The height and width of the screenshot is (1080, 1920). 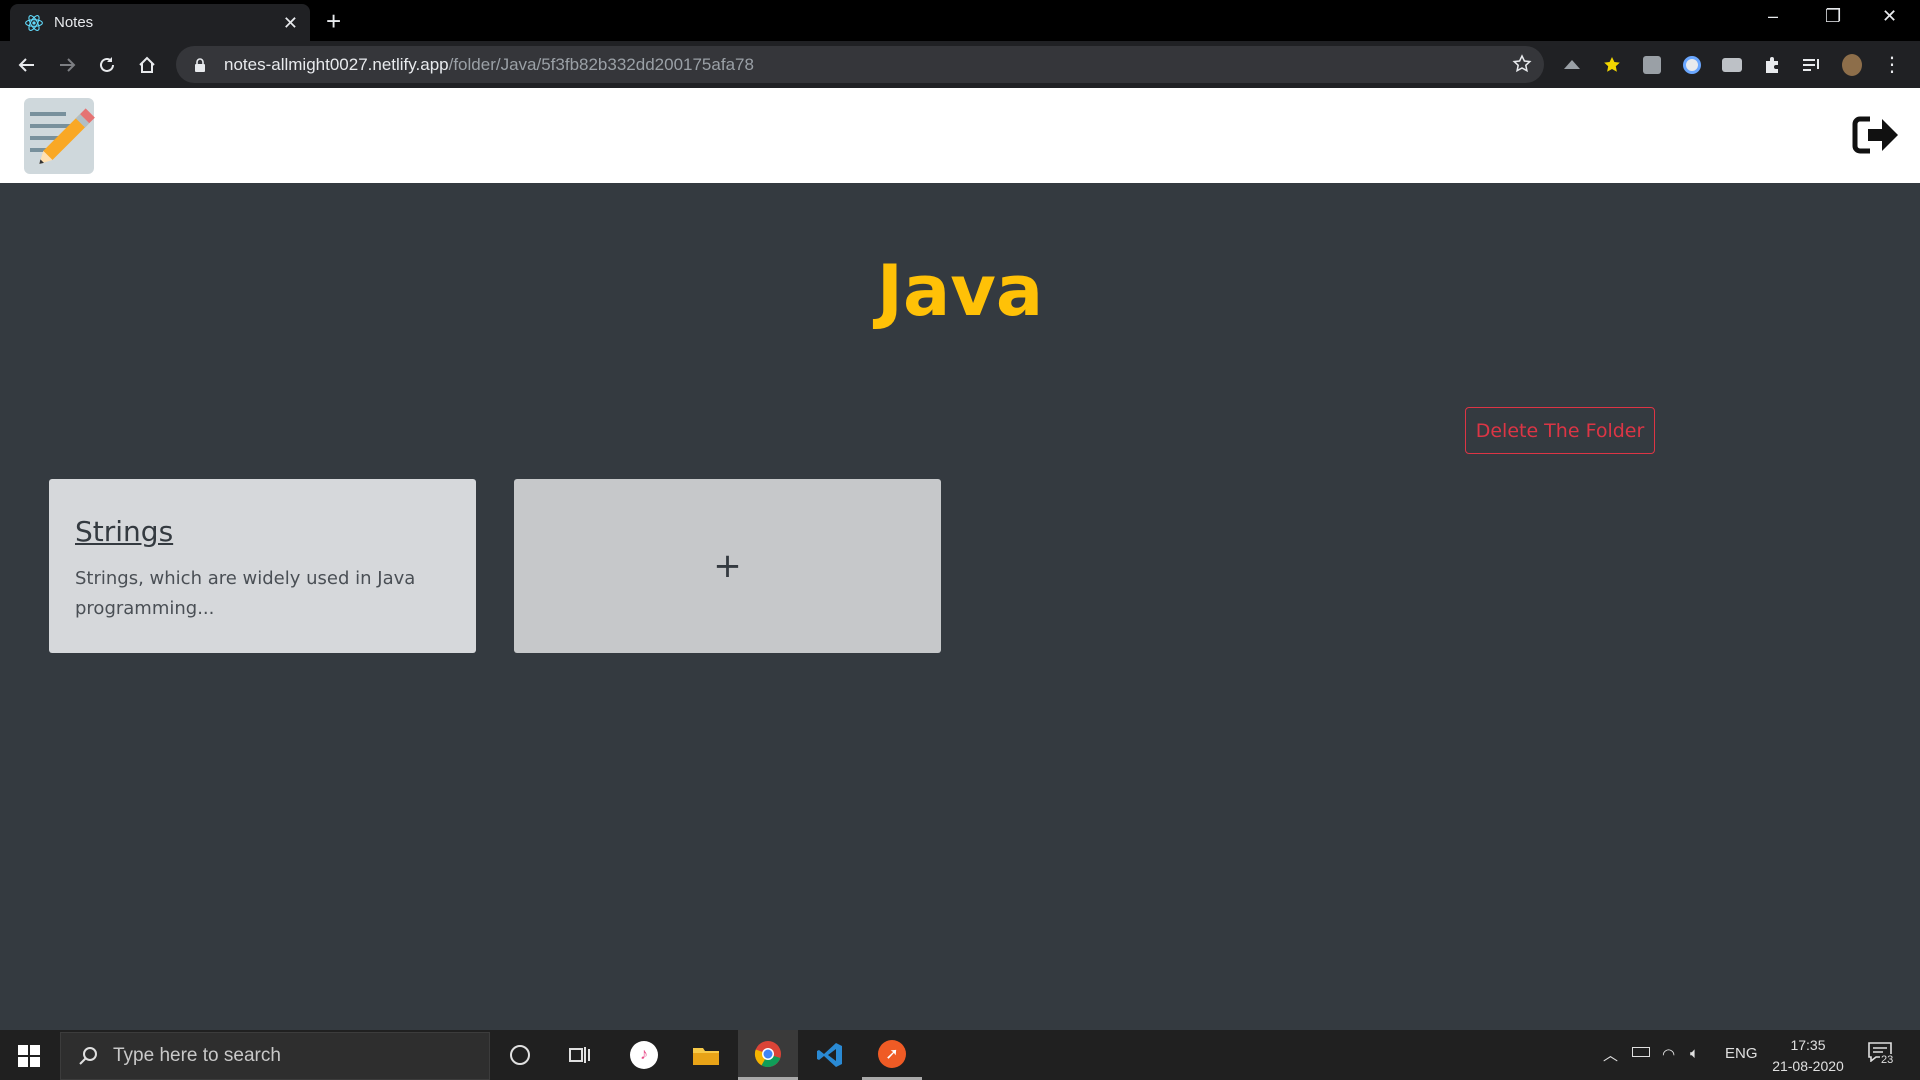 I want to click on browser-tab-strip: Notes ✕ + – ❐ ✕, so click(x=960, y=20).